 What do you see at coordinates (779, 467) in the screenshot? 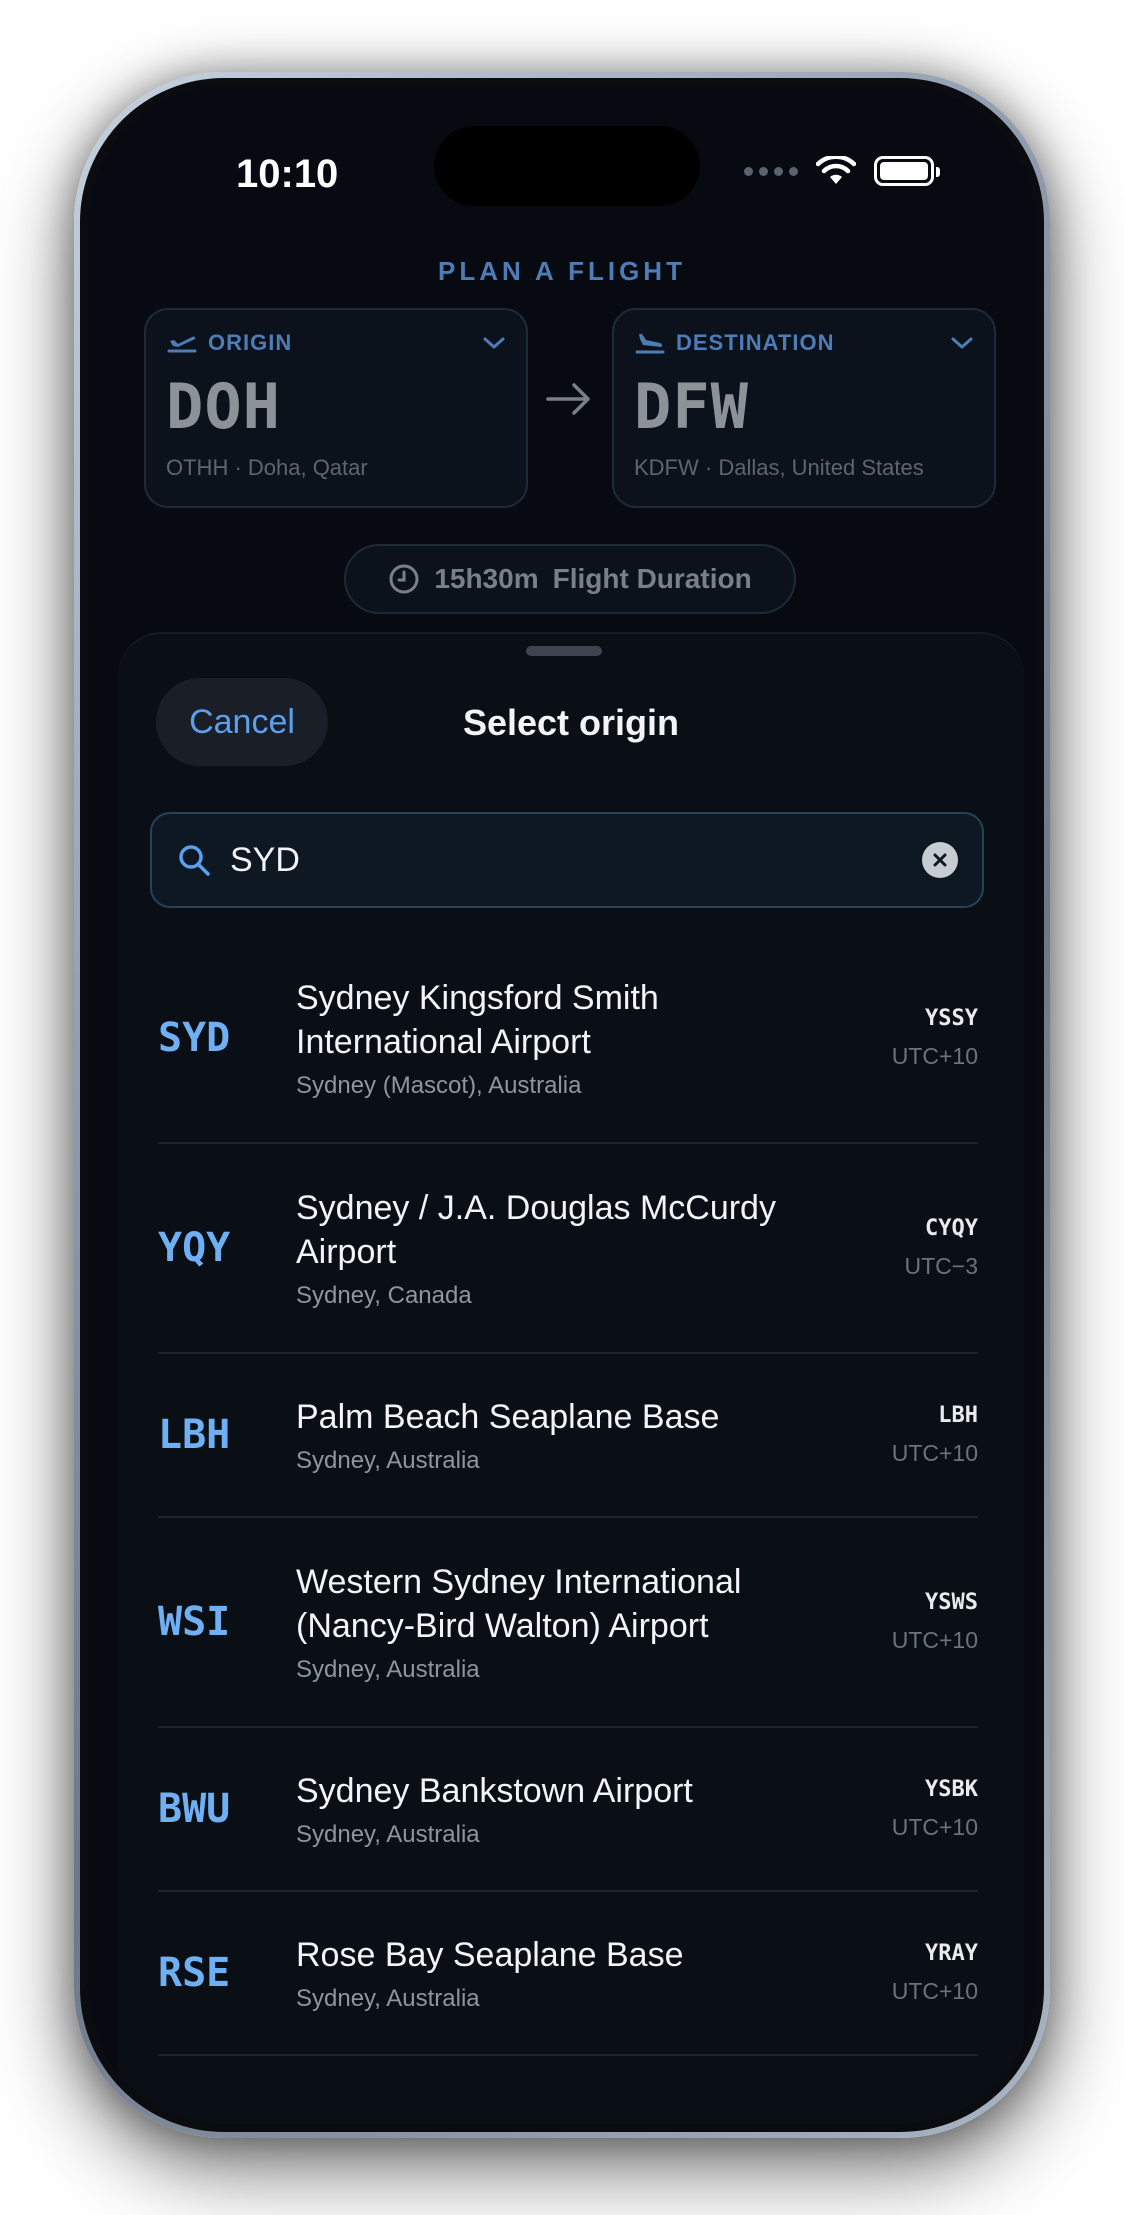
I see `destination-subtitle: KDFW · Dallas, United States` at bounding box center [779, 467].